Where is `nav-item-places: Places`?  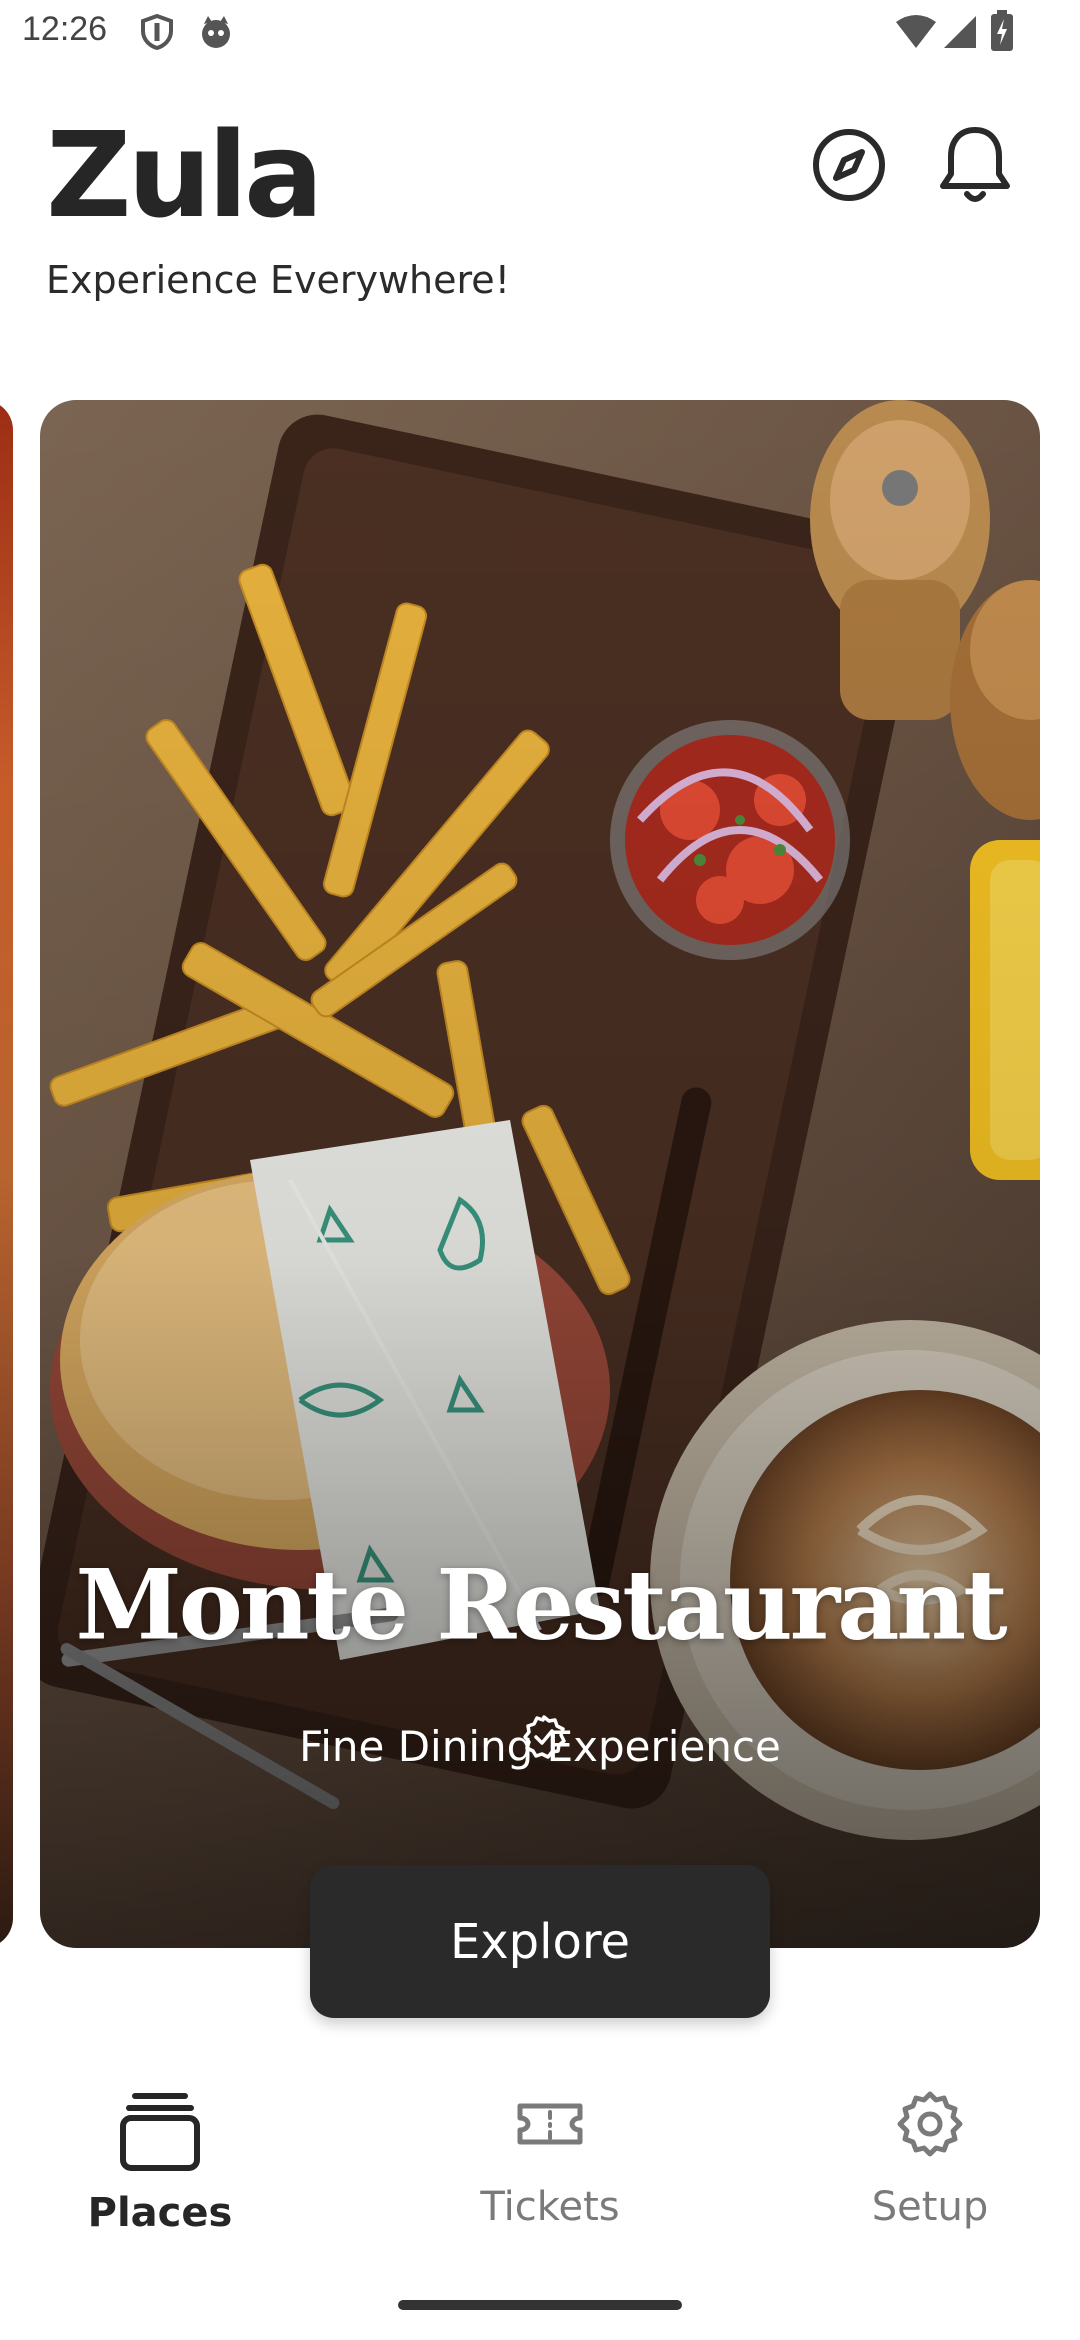 nav-item-places: Places is located at coordinates (160, 2160).